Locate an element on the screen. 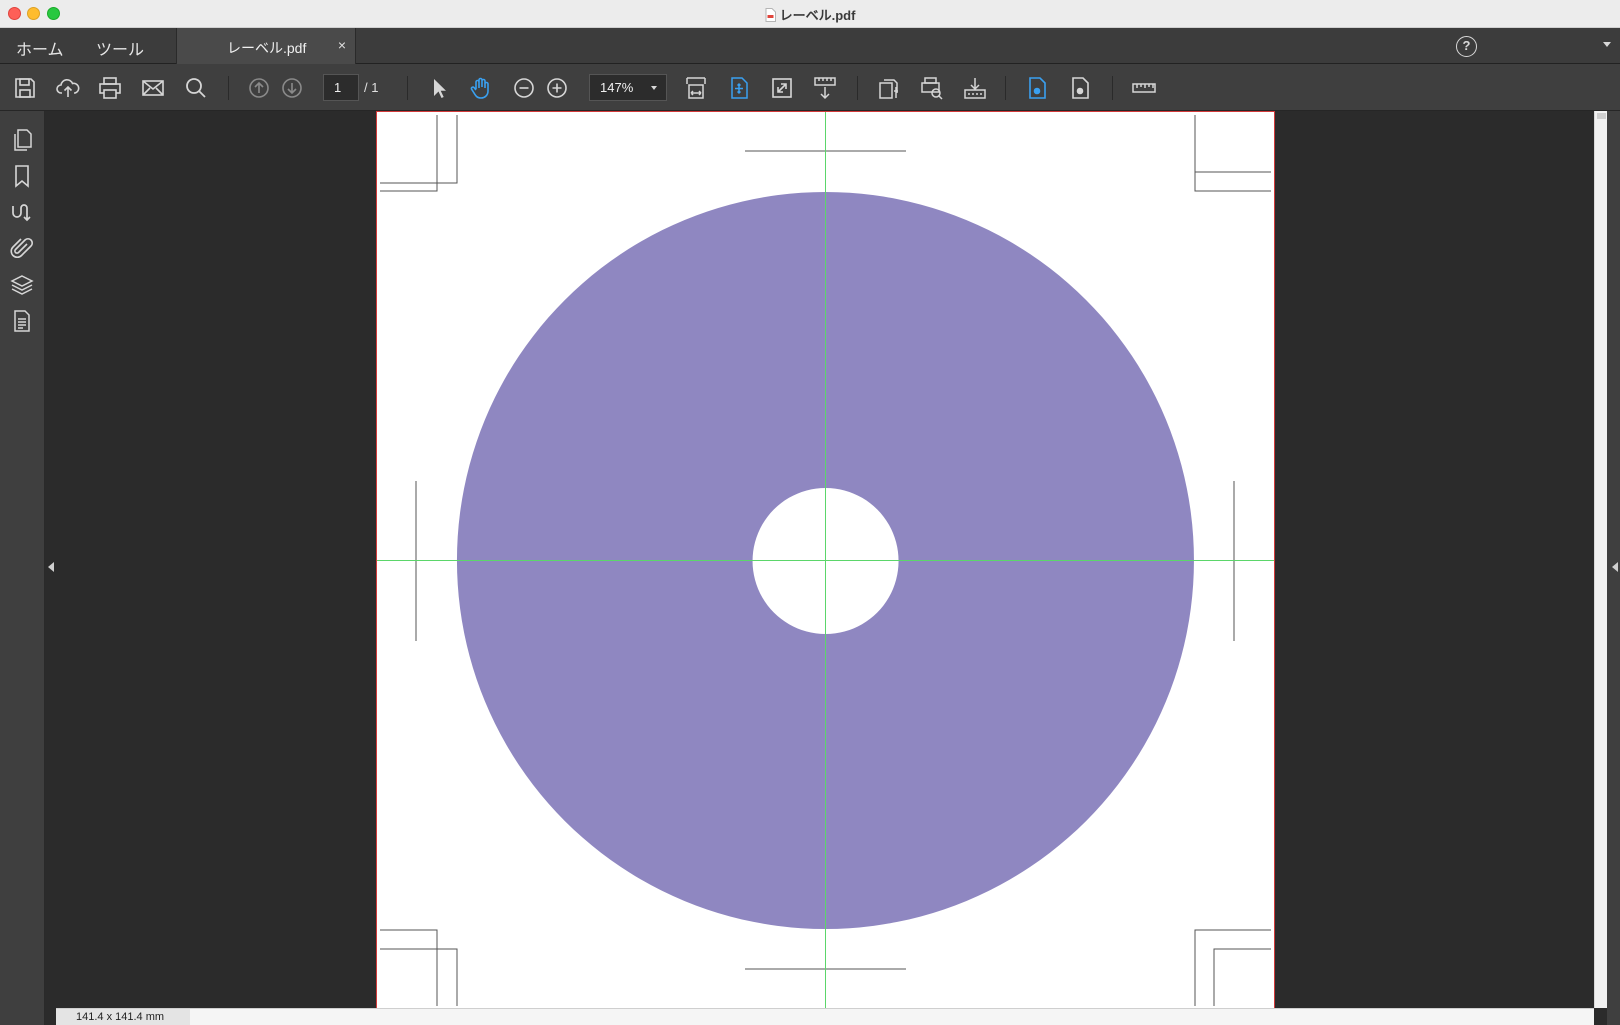 This screenshot has width=1620, height=1025. window-title: レーベル.pdf is located at coordinates (817, 15).